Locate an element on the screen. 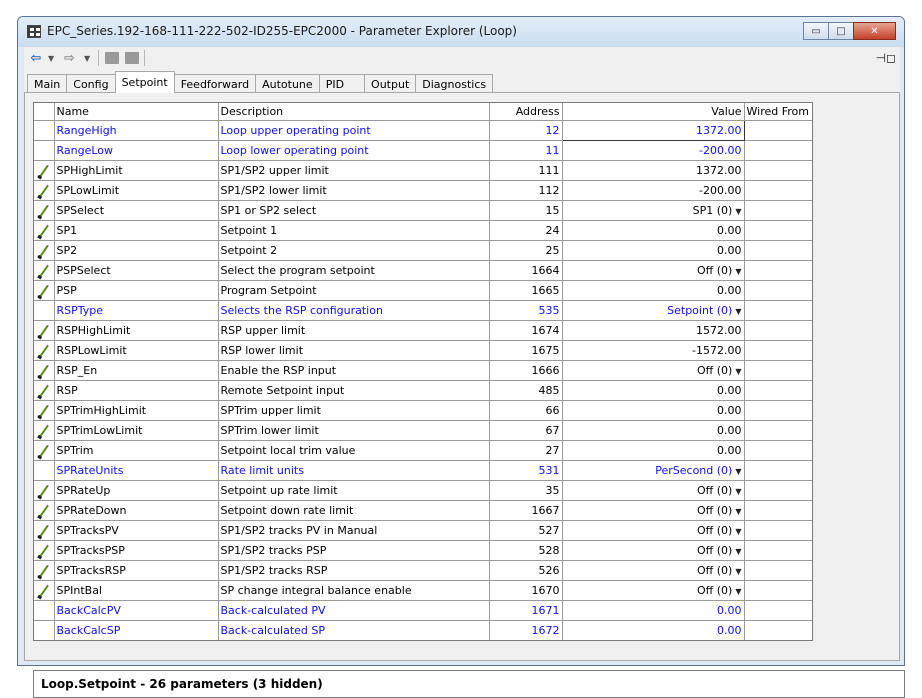 The width and height of the screenshot is (922, 698). table-row: SPHighLimit SP1/SP2 upper limit 111 1372.00 is located at coordinates (423, 170).